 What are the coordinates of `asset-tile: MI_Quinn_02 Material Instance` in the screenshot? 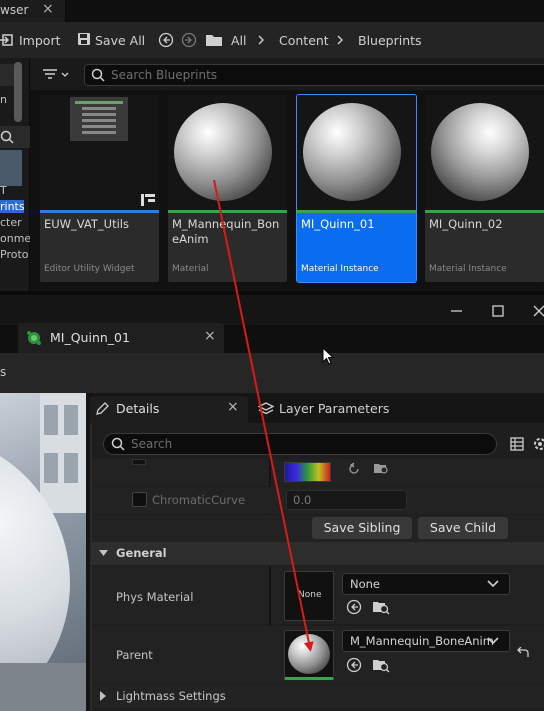 It's located at (484, 188).